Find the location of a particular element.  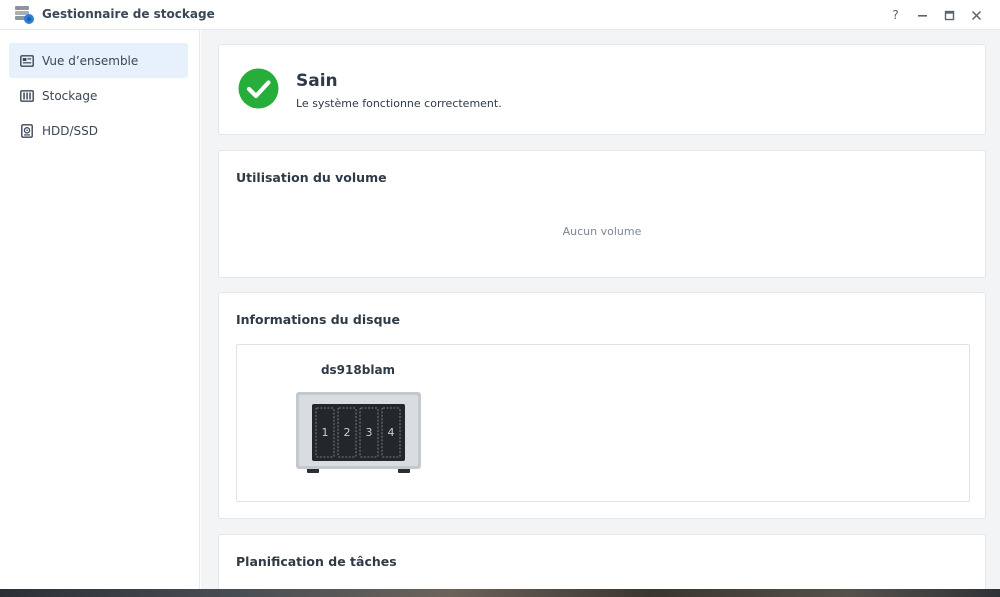

storage-manager-app-icon is located at coordinates (24, 15).